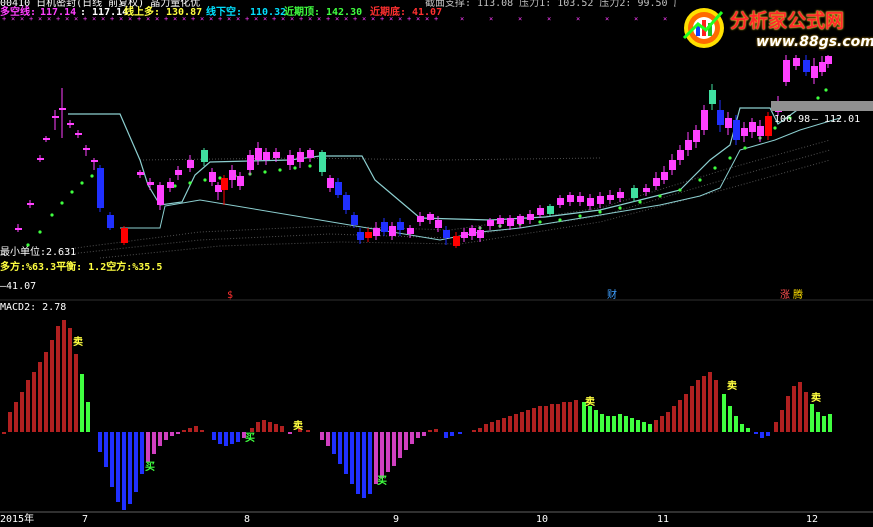 This screenshot has width=873, height=527. I want to click on event-marker-teng: 腾, so click(798, 296).